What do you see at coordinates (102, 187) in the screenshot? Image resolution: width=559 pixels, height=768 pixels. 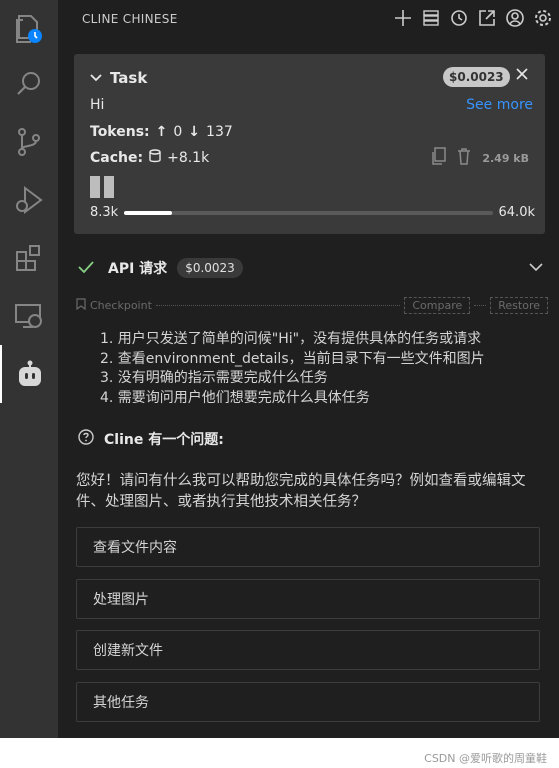 I see `pause-icon` at bounding box center [102, 187].